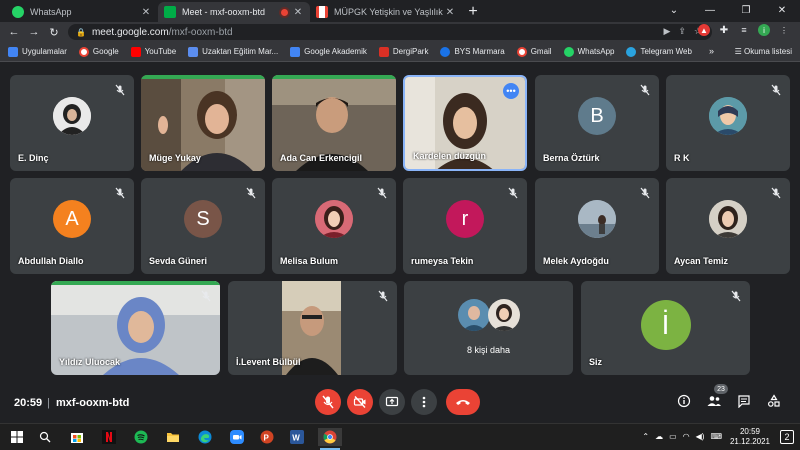  Describe the element at coordinates (684, 401) in the screenshot. I see `info-button` at that location.